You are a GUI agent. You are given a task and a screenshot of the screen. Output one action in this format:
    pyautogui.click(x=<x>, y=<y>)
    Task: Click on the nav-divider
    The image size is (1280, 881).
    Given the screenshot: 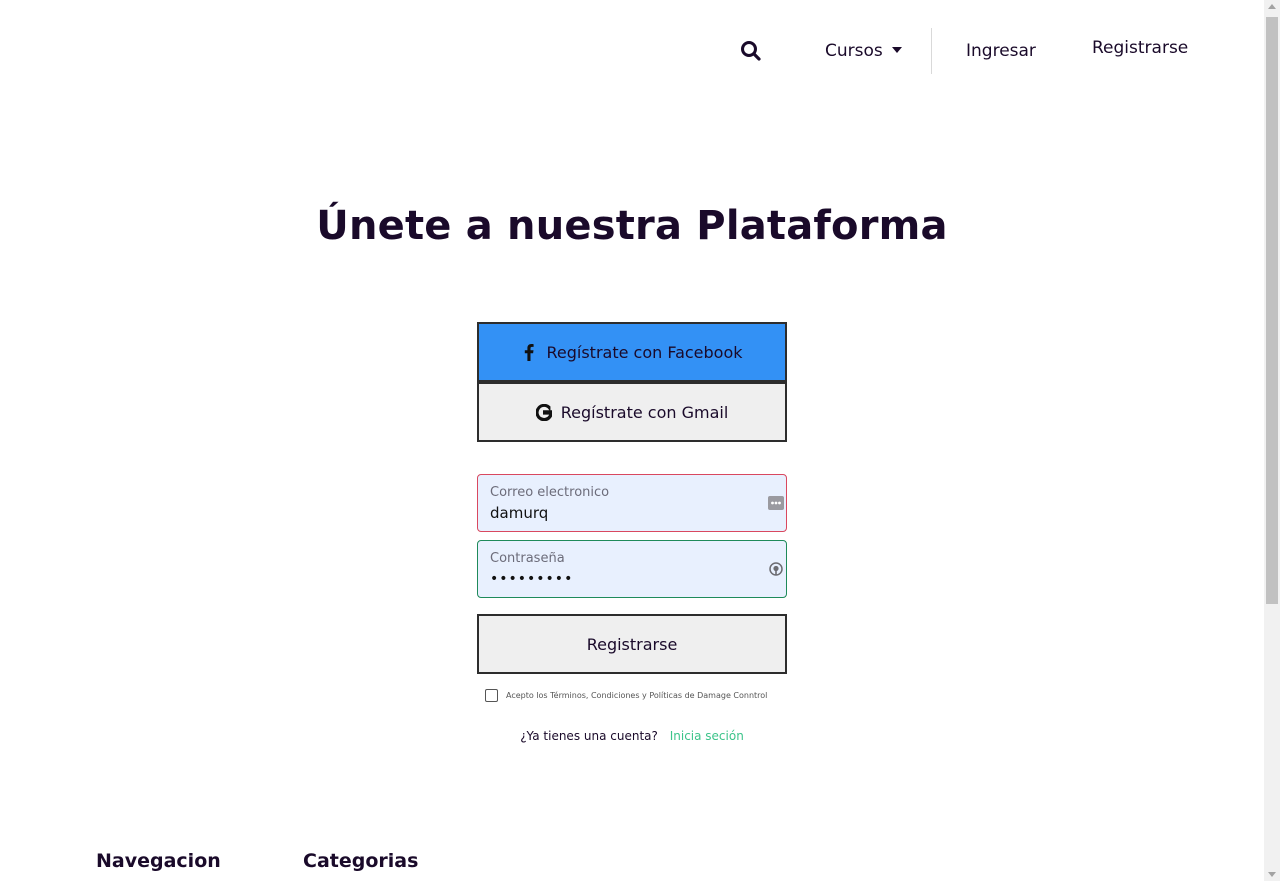 What is the action you would take?
    pyautogui.click(x=931, y=51)
    